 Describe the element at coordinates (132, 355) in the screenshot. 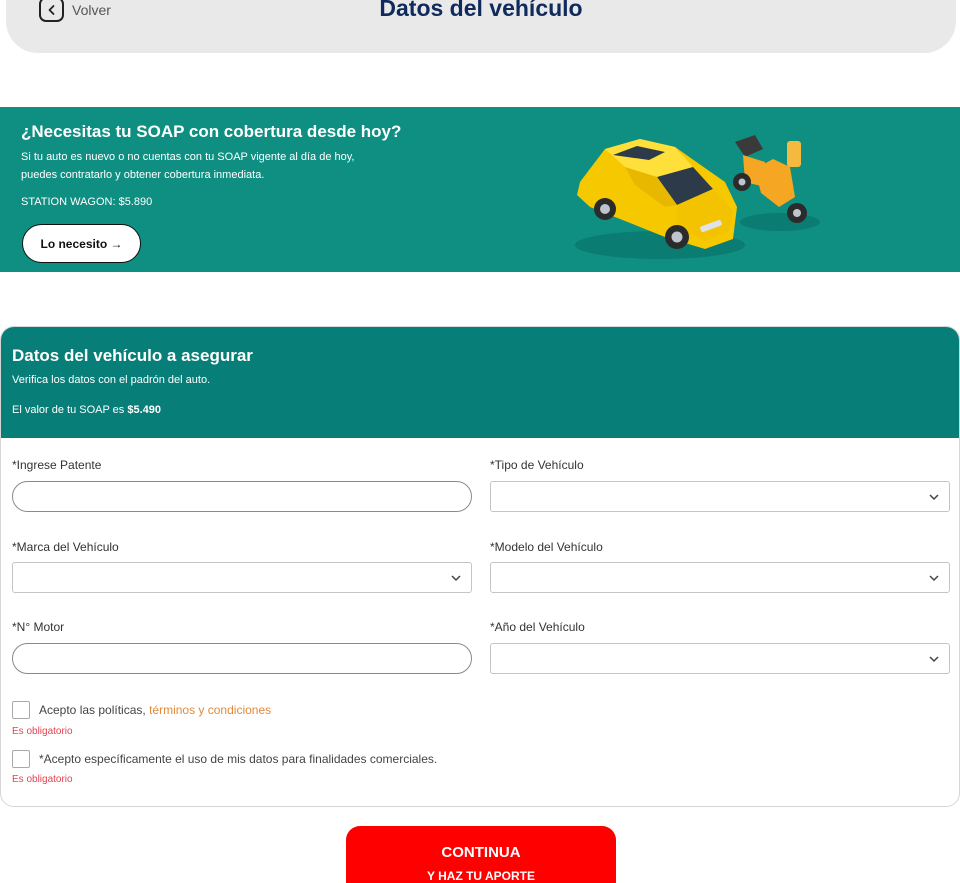

I see `form-title: Datos del vehículo a asegurar` at that location.